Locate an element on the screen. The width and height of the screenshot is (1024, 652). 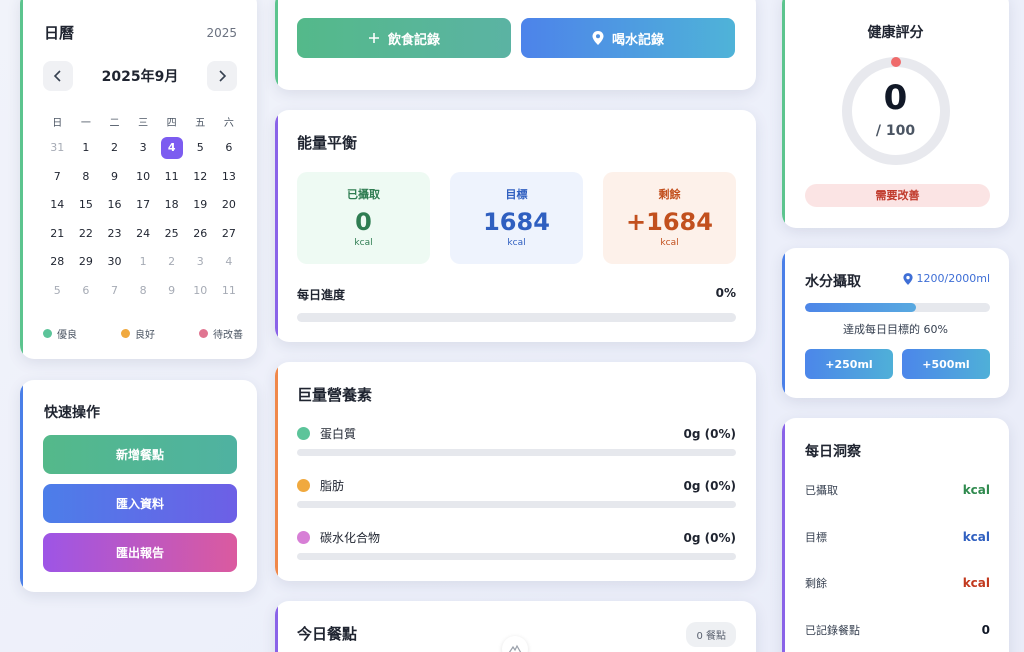
add-meal-button: 新增餐點 is located at coordinates (140, 454).